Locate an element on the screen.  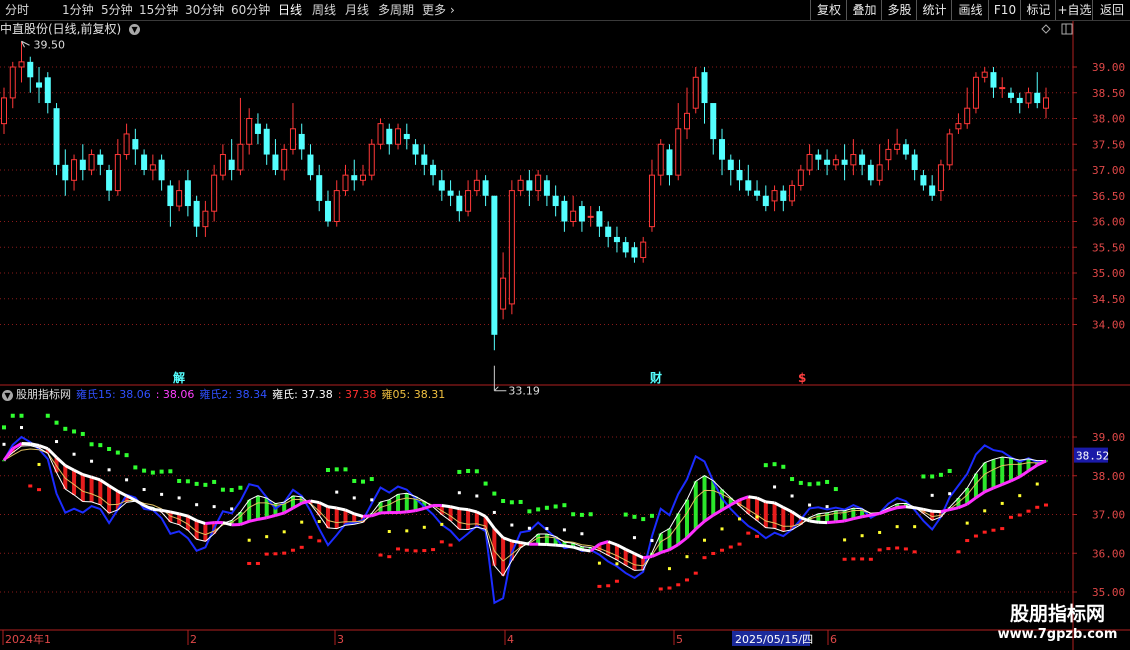
period-tab-2: 5分钟 is located at coordinates (117, 10).